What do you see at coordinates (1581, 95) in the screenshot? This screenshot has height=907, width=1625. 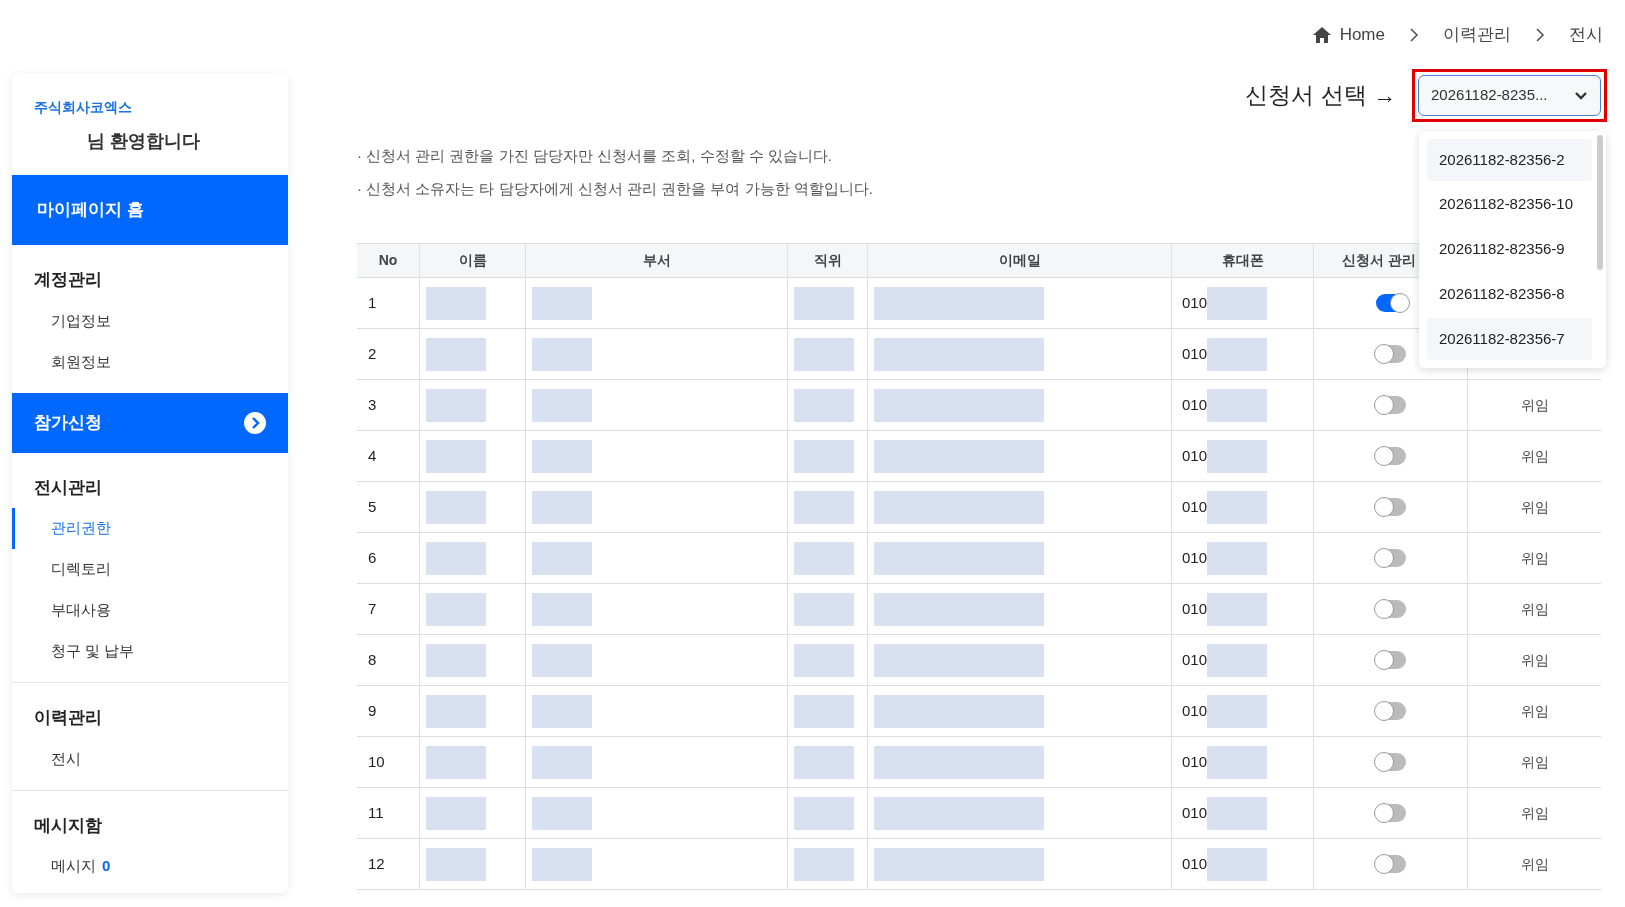 I see `chevron-down-icon` at bounding box center [1581, 95].